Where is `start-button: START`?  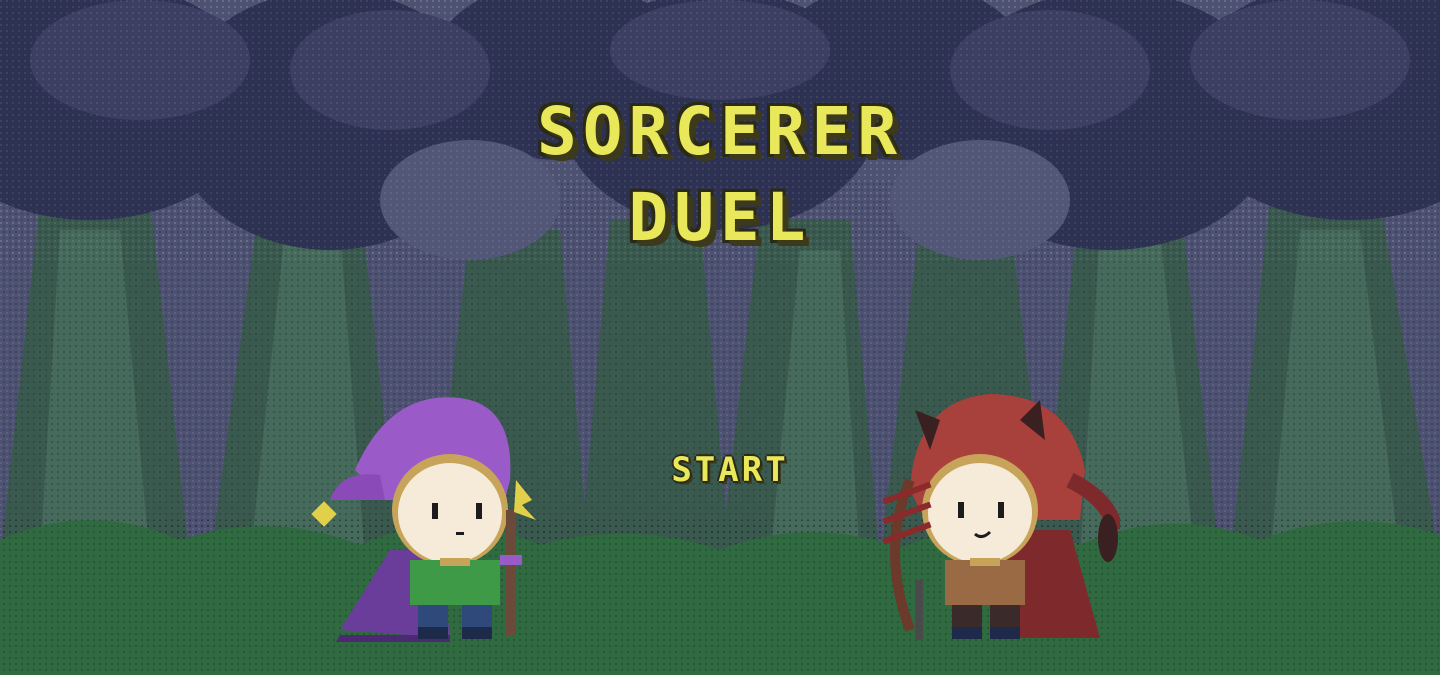 start-button: START is located at coordinates (730, 470).